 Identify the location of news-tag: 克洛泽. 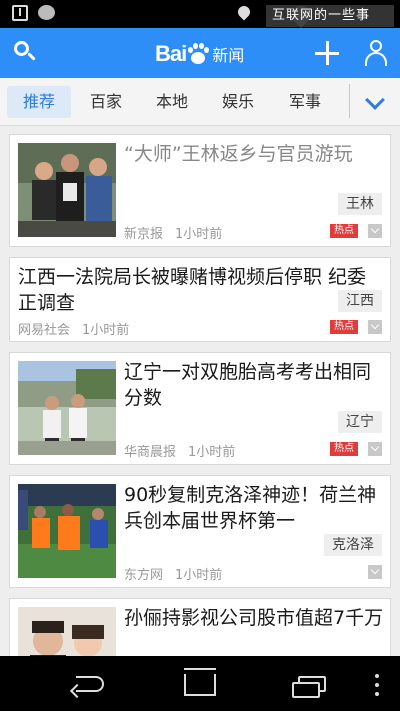
(353, 545).